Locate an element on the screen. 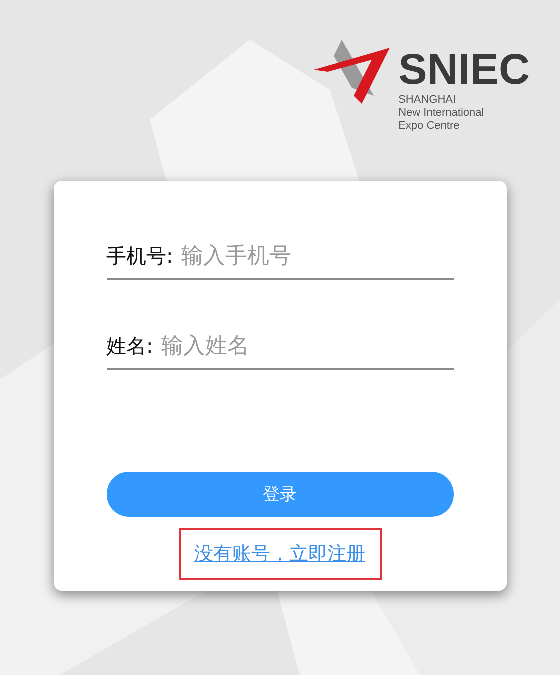 The image size is (560, 675). field-label: 姓名: is located at coordinates (130, 346).